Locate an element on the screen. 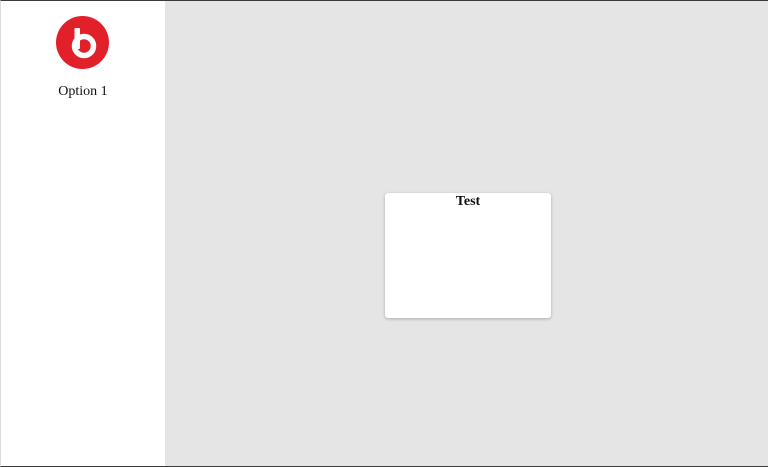  card-title: Test is located at coordinates (468, 201).